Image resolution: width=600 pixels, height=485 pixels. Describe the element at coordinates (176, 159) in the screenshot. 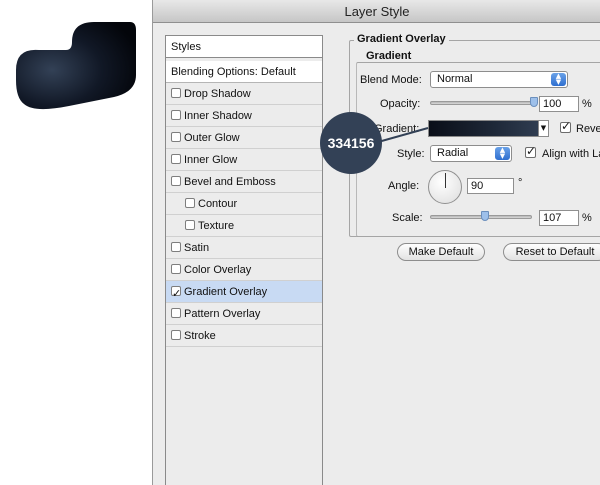

I see `inner-glow-checkbox` at that location.